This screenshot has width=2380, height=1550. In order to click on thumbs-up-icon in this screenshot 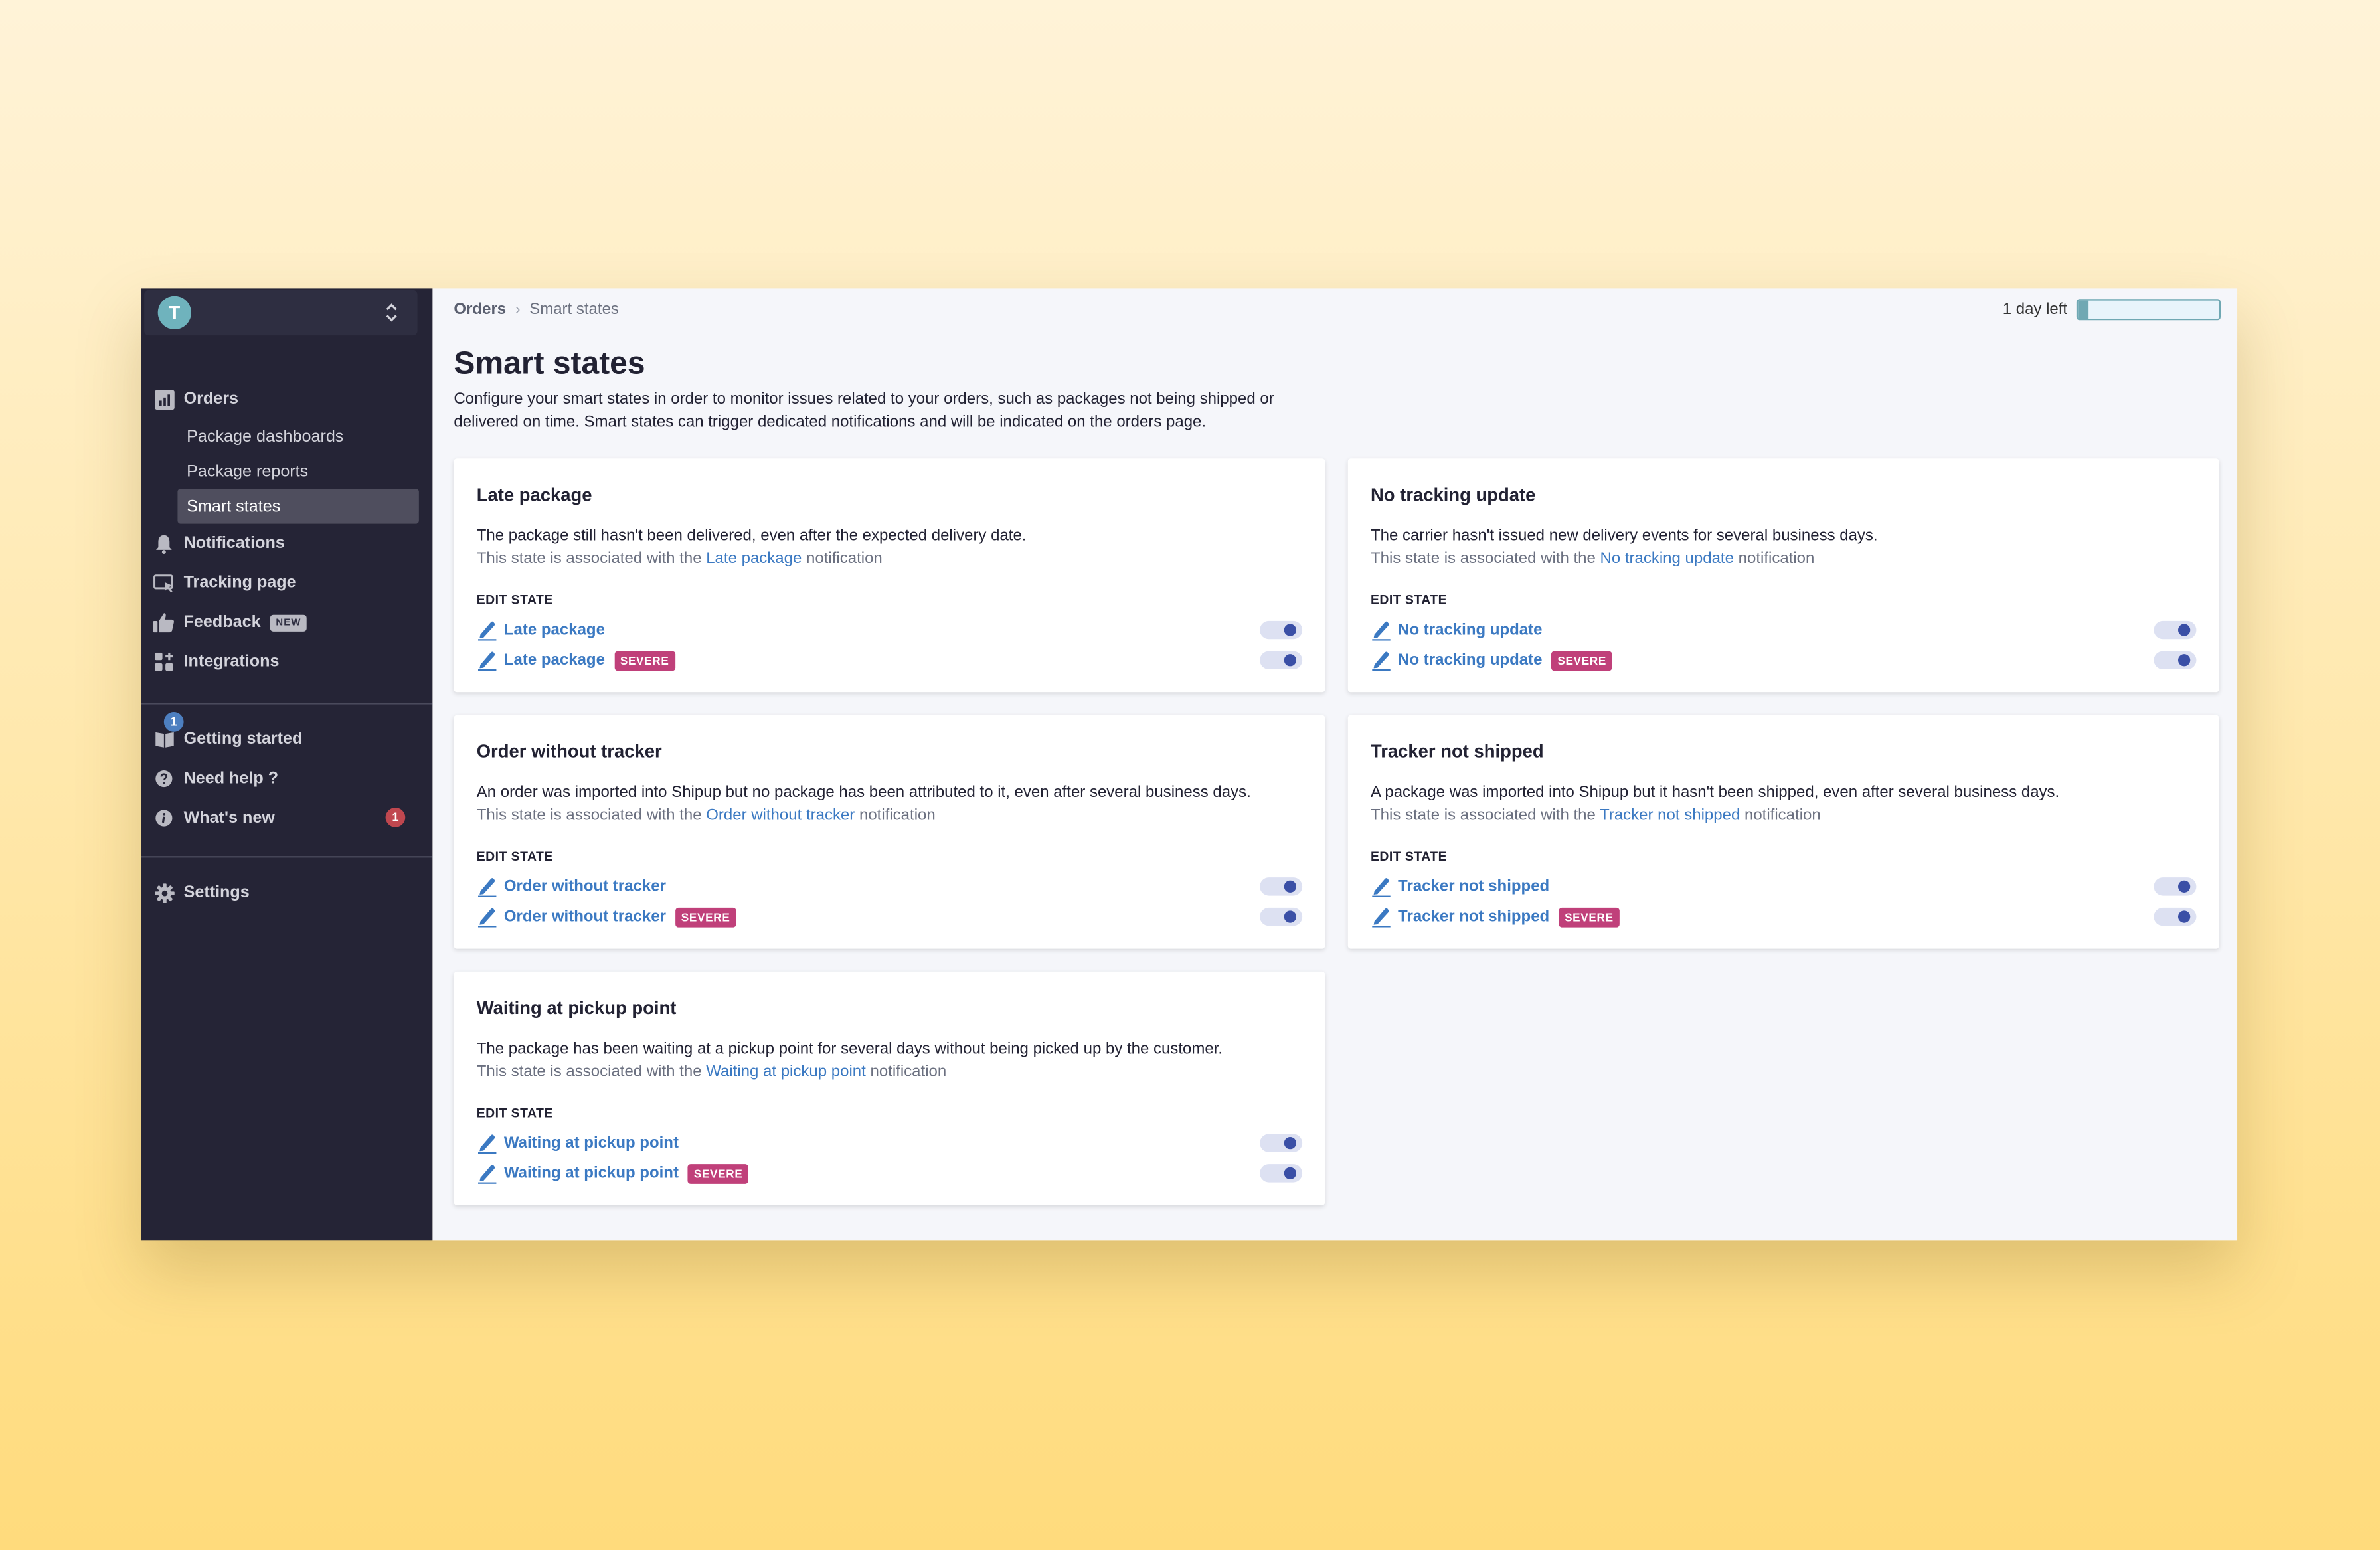, I will do `click(164, 622)`.